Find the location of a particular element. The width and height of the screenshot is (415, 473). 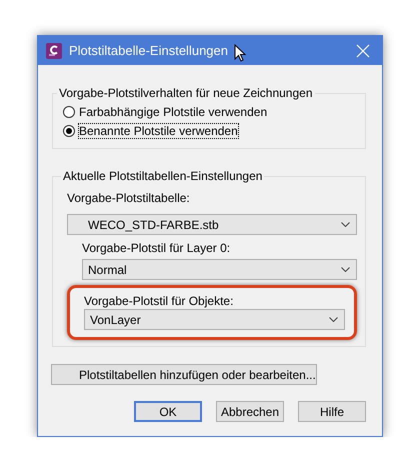

radio-label: Benannte Plotstile verwenden is located at coordinates (158, 131).